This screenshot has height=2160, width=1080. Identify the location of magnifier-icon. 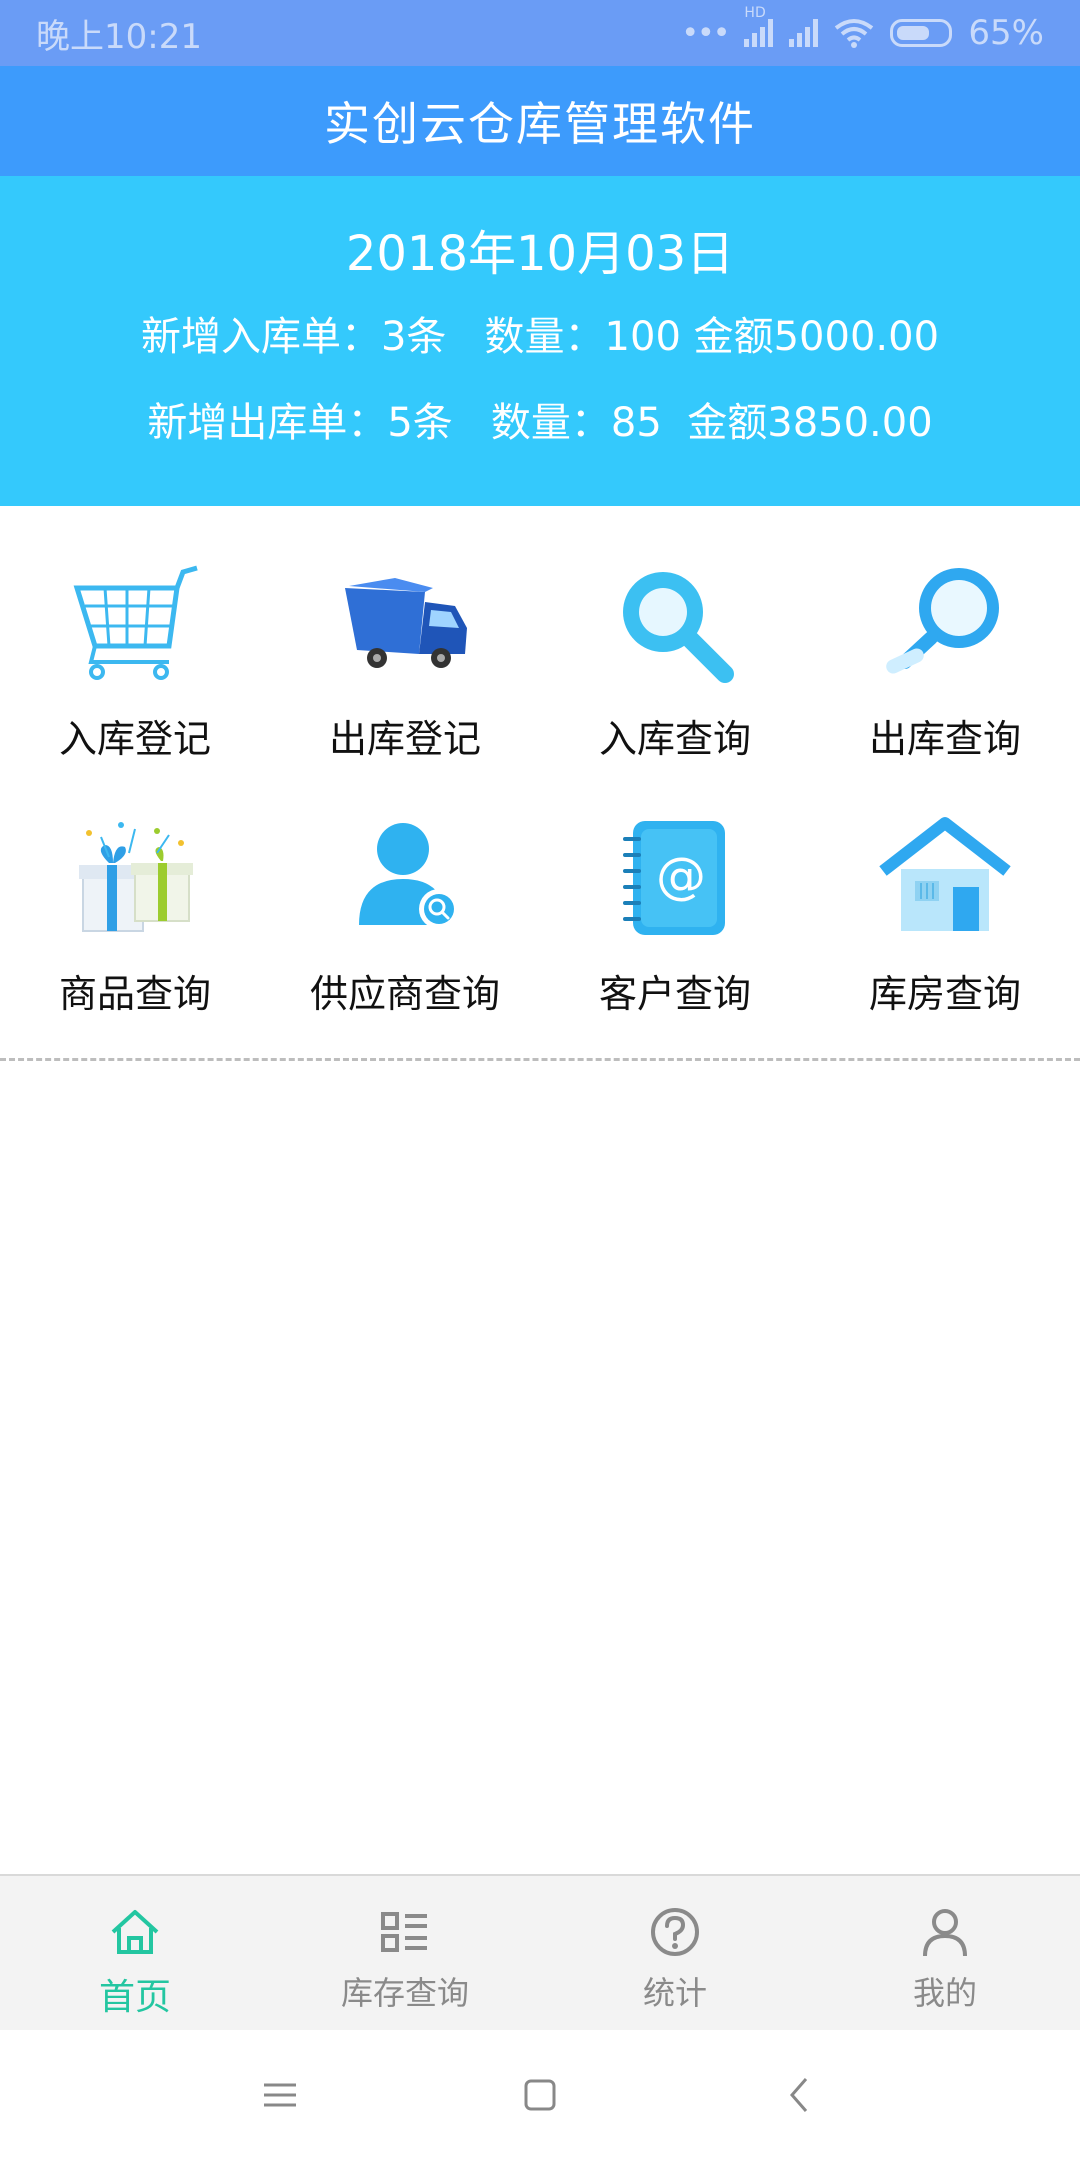
(678, 627).